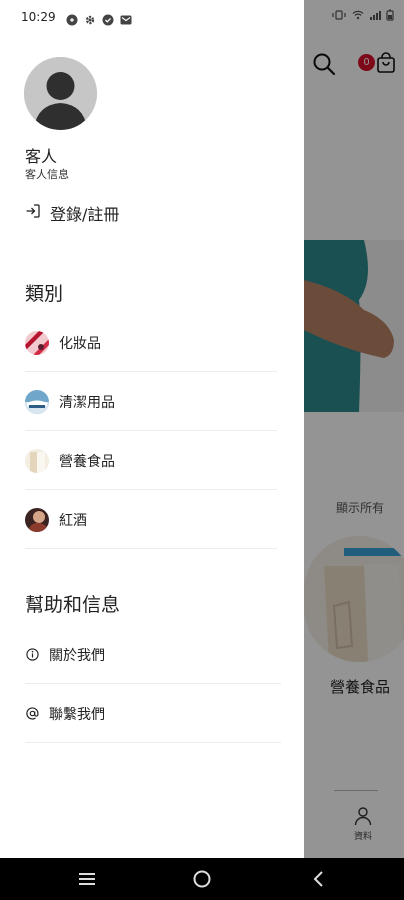  What do you see at coordinates (37, 342) in the screenshot?
I see `cosmetics-thumbnail-icon` at bounding box center [37, 342].